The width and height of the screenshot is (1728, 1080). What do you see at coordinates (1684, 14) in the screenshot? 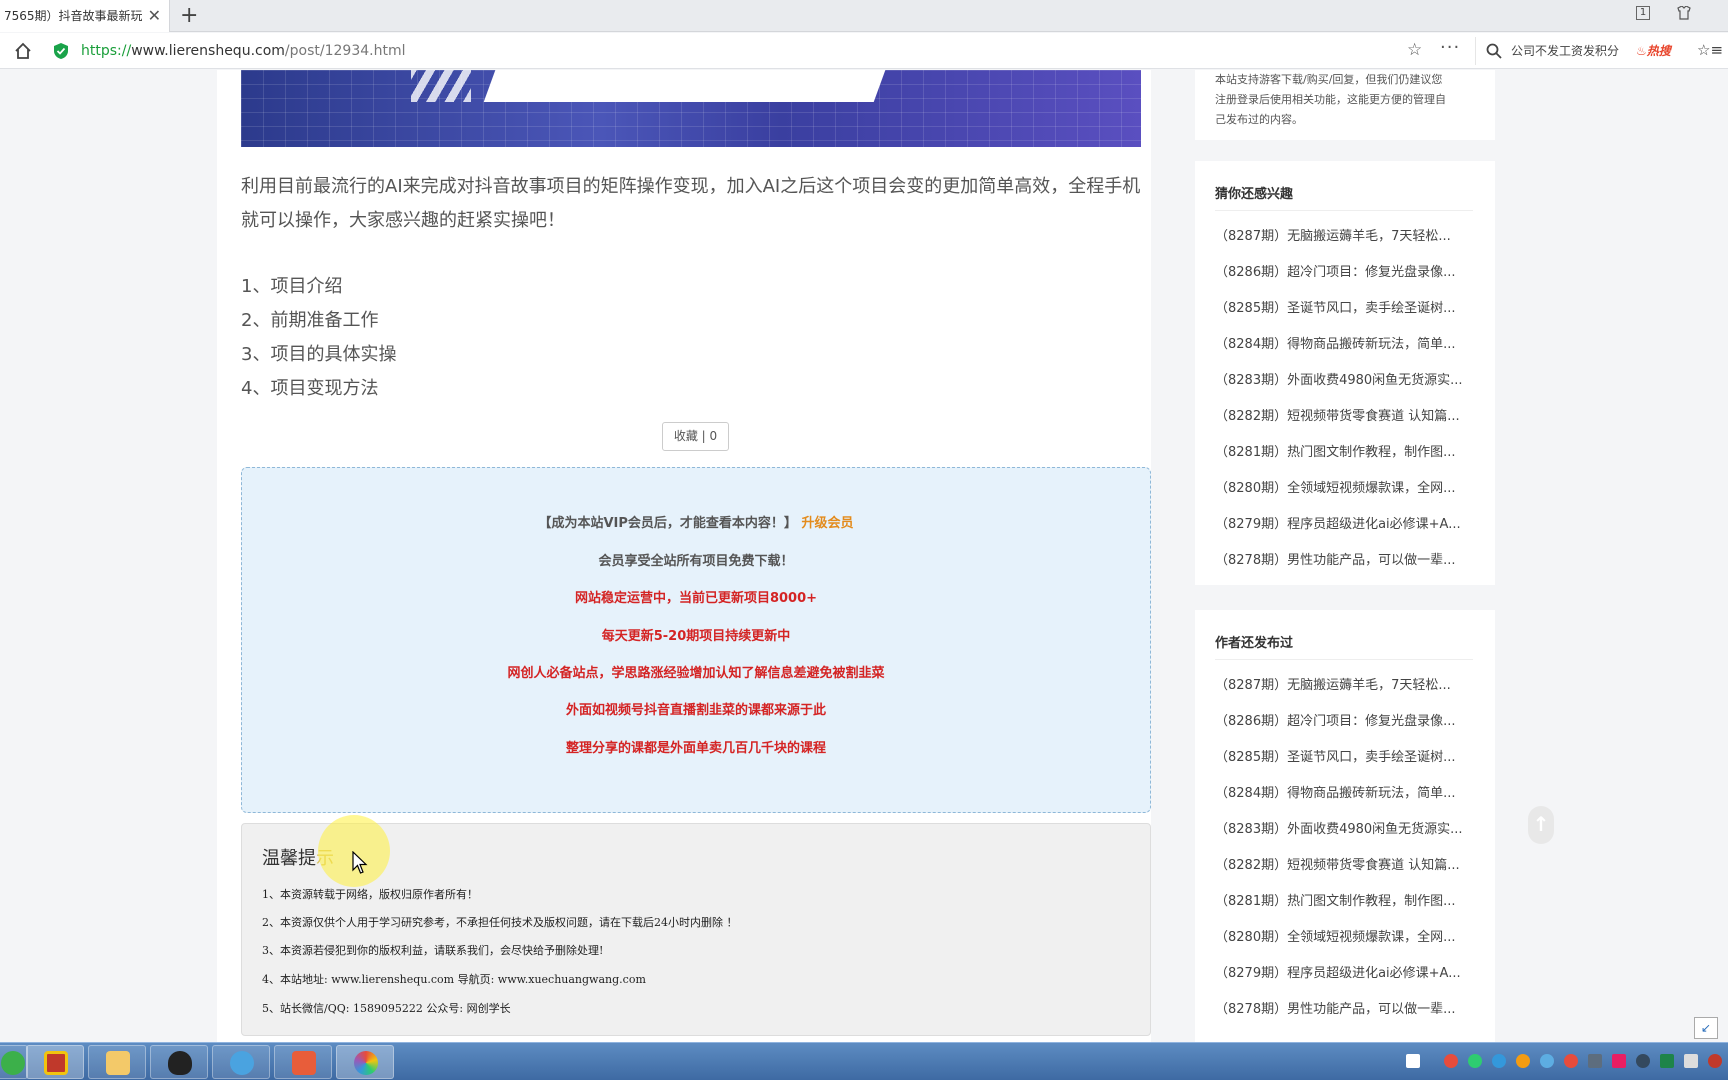
I see `skin-icon` at bounding box center [1684, 14].